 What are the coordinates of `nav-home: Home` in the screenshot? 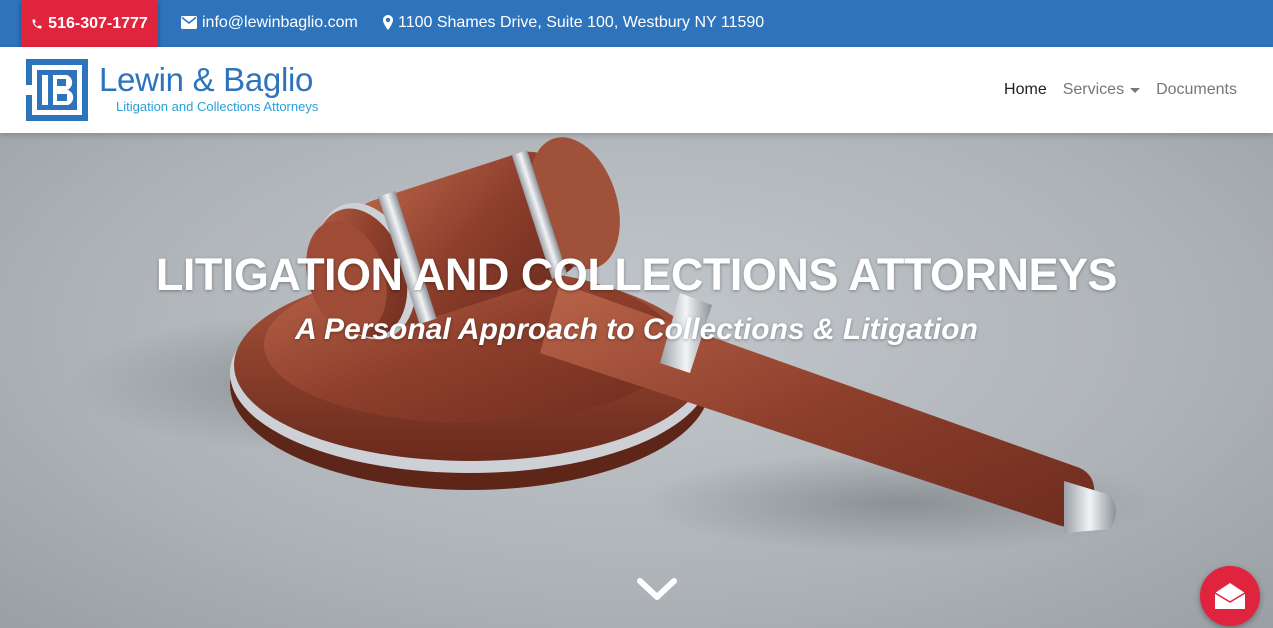 It's located at (1025, 90).